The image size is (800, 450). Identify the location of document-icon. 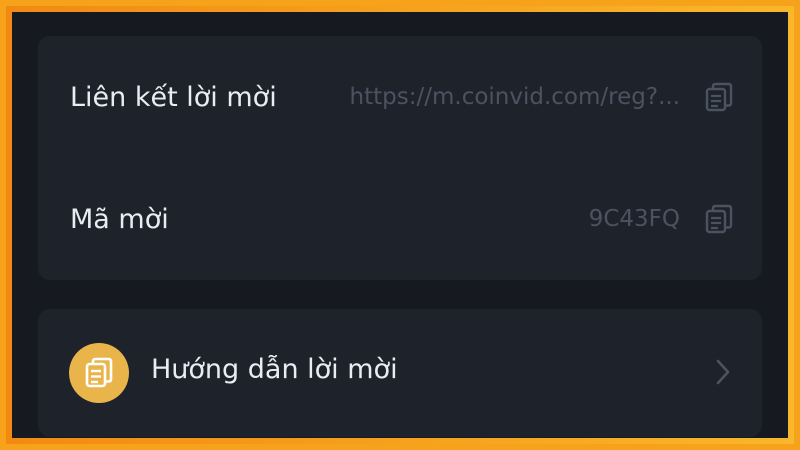
(99, 372).